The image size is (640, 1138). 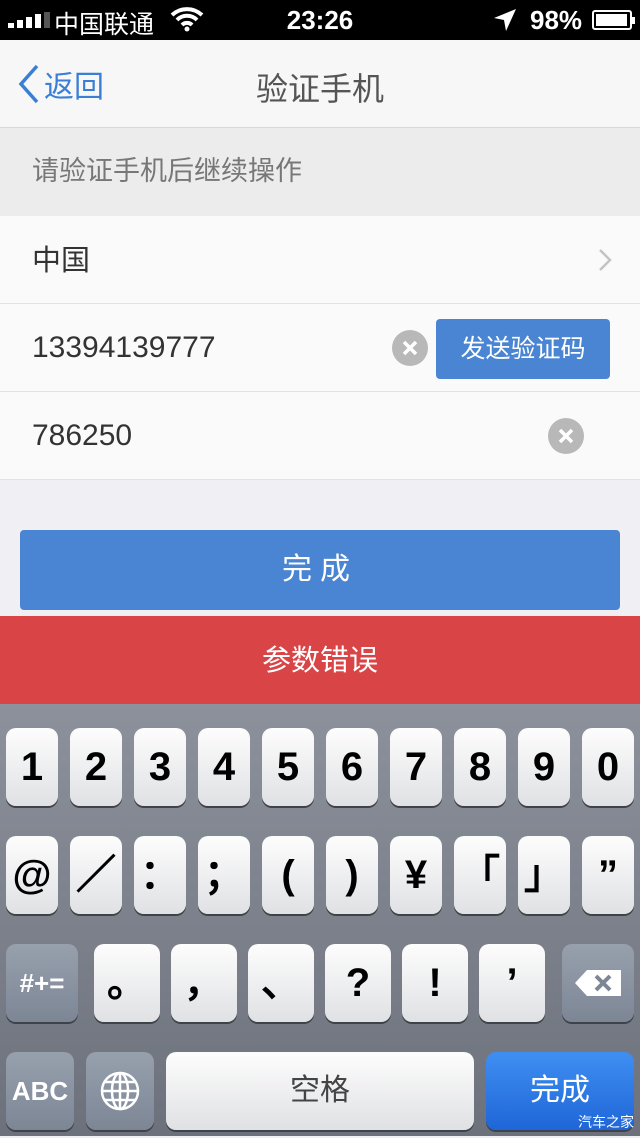 I want to click on nav-bar: 返回 验证手机, so click(x=320, y=84).